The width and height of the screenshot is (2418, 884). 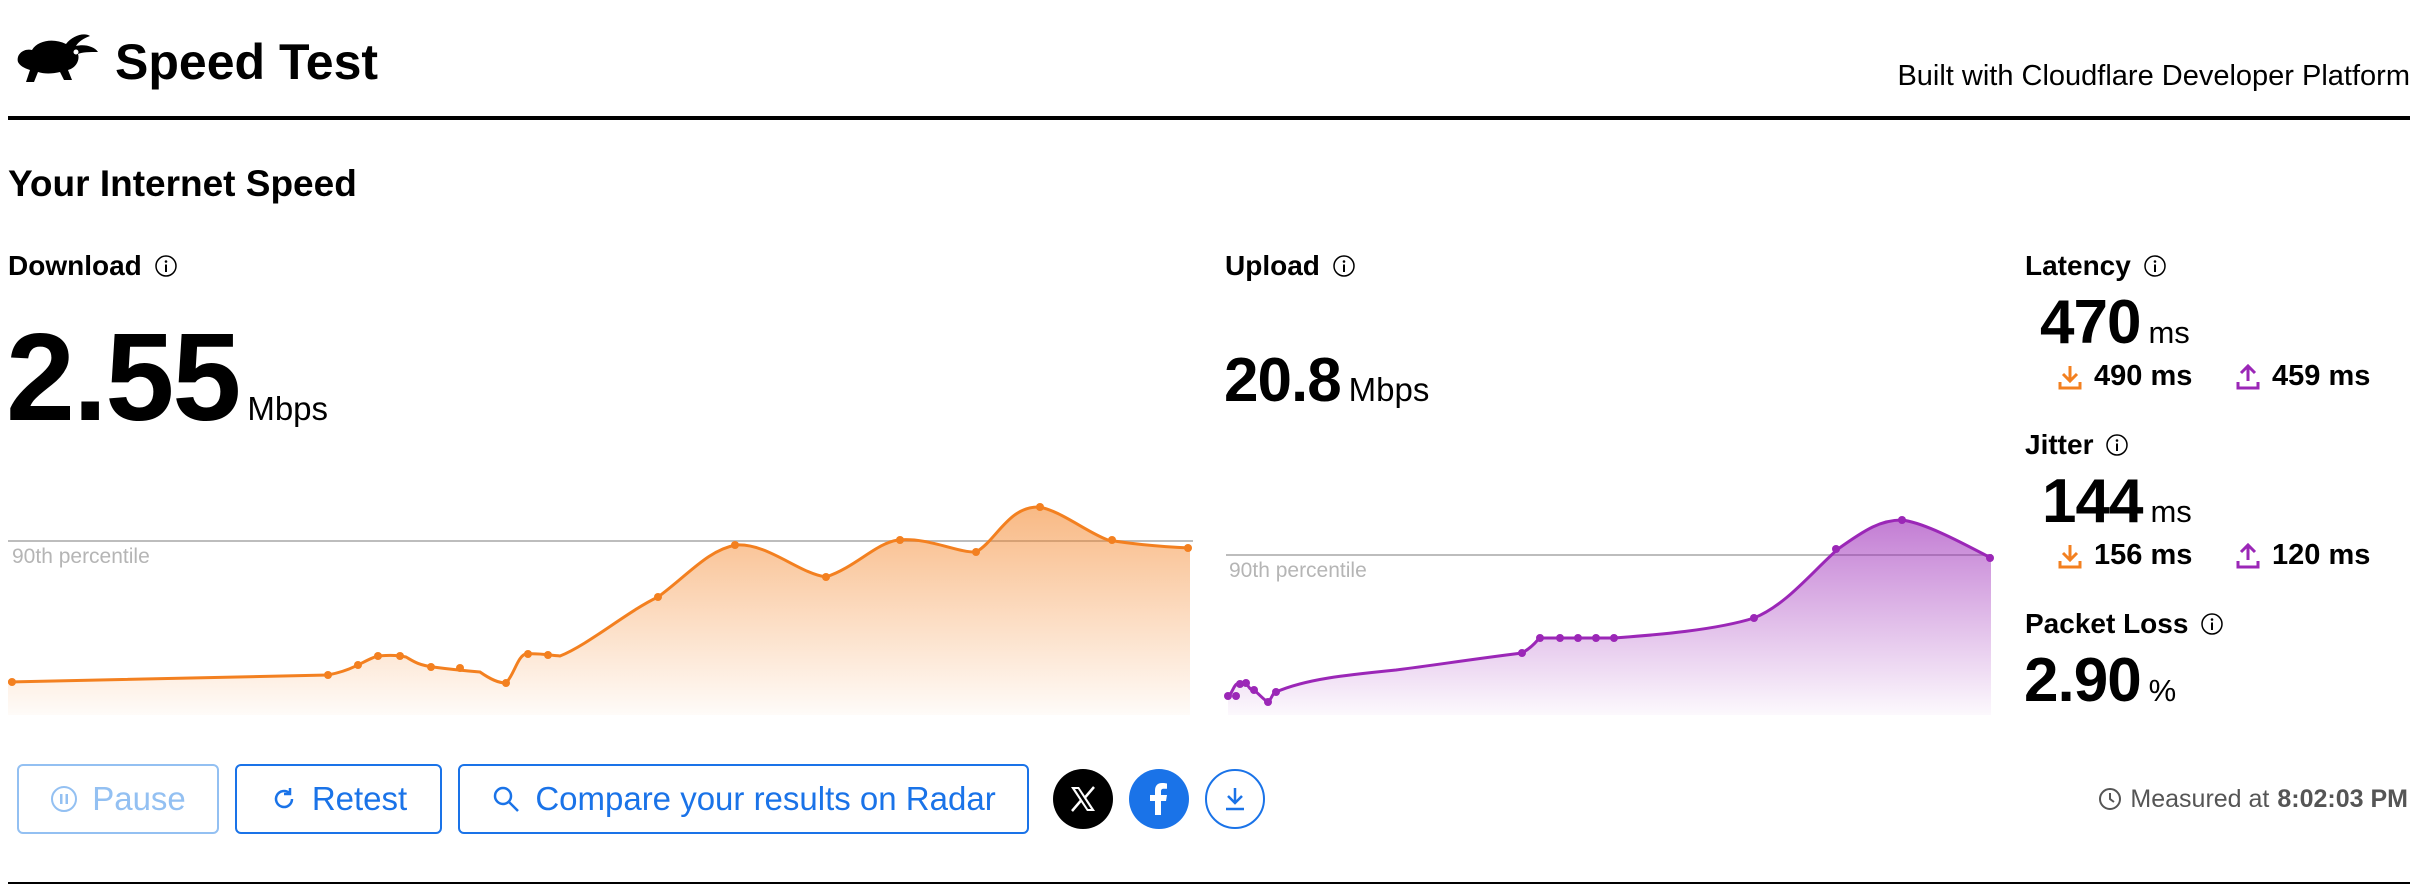 I want to click on jitter-upload: 120 ms, so click(x=2303, y=555).